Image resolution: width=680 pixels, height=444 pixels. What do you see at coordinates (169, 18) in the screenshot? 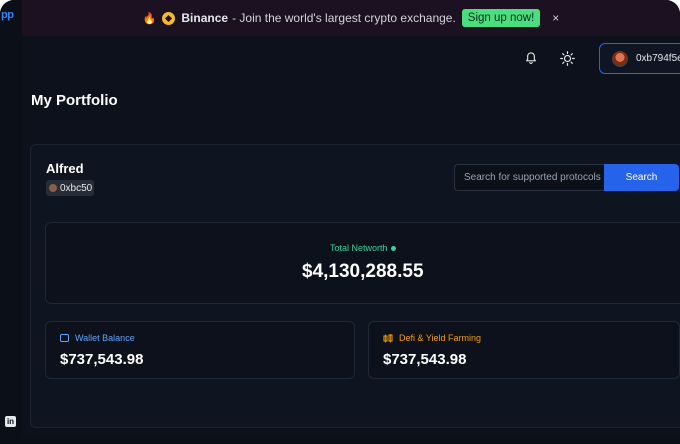
I see `binance-icon` at bounding box center [169, 18].